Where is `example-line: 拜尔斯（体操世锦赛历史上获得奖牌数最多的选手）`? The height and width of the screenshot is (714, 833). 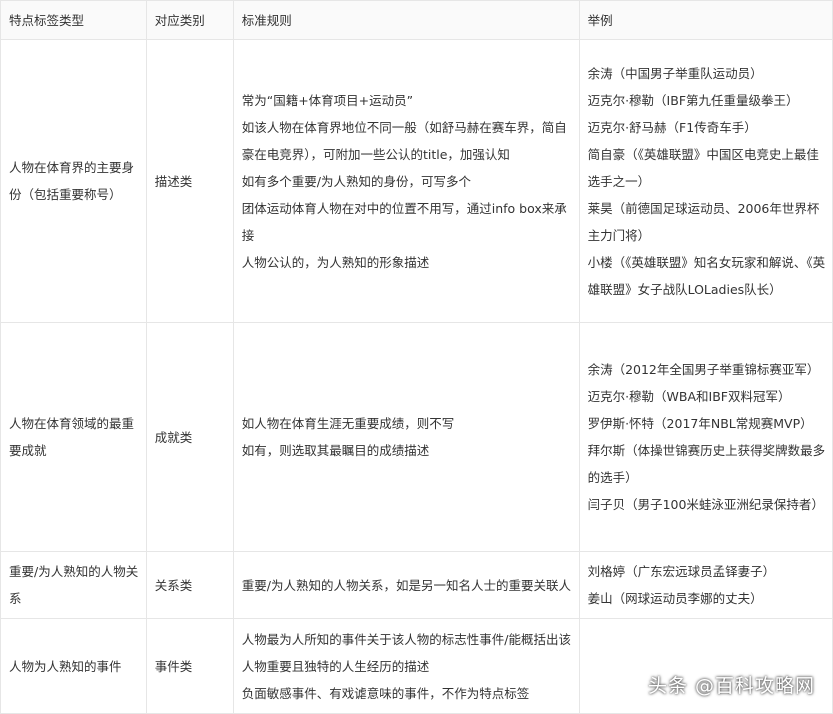
example-line: 拜尔斯（体操世锦赛历史上获得奖牌数最多的选手） is located at coordinates (706, 464).